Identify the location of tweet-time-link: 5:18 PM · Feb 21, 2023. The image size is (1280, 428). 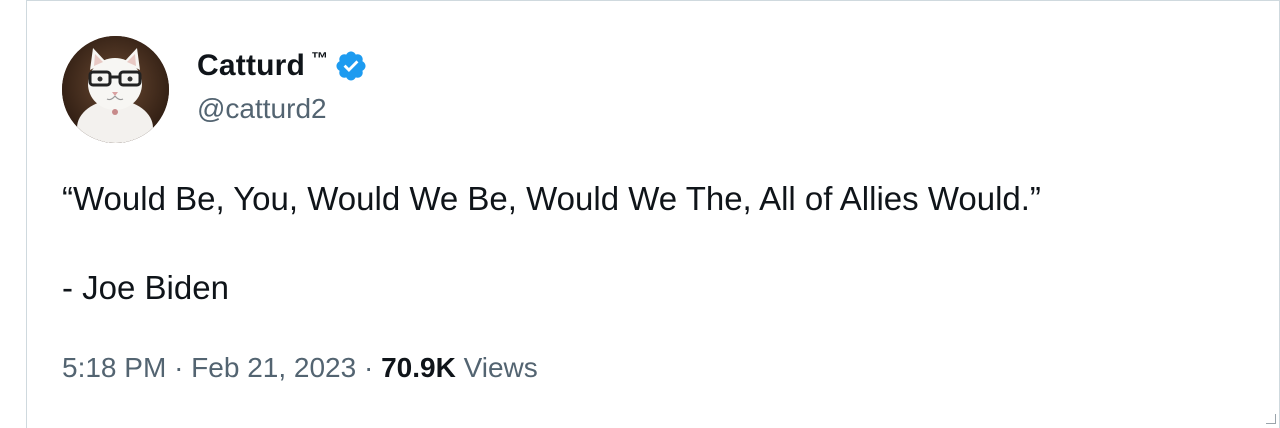
(209, 367).